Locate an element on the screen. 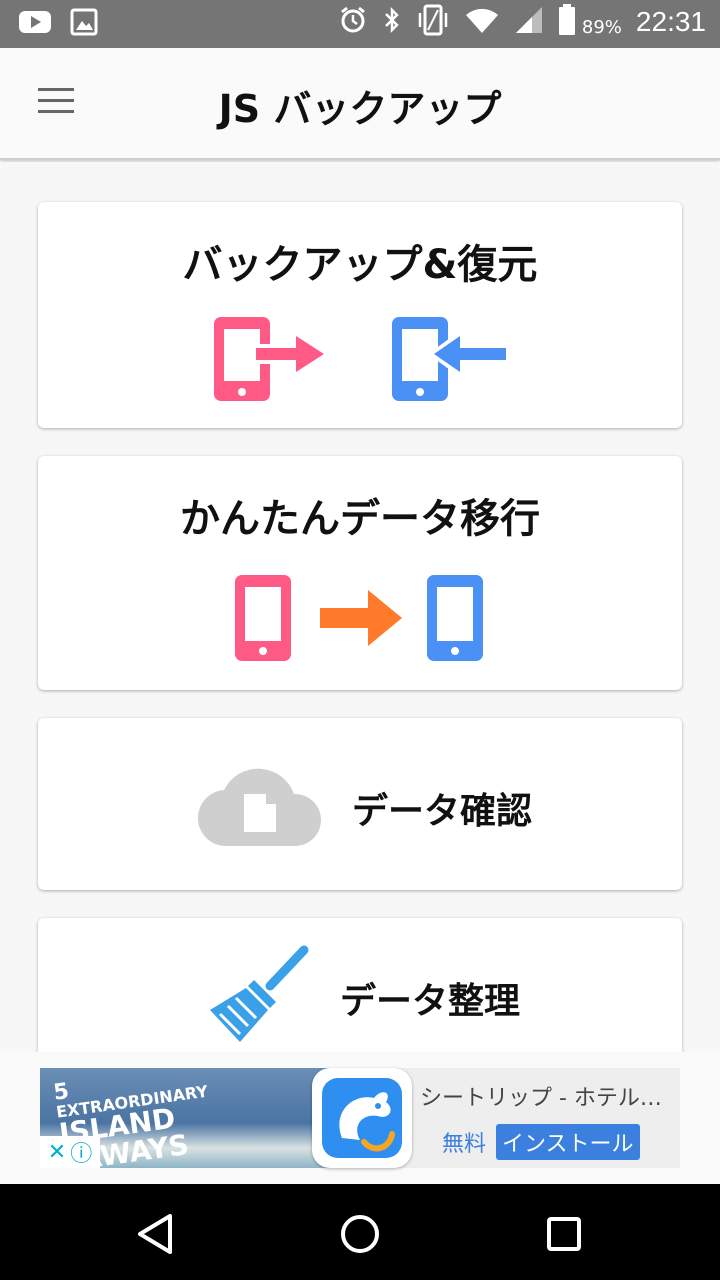 This screenshot has width=720, height=1280. wifi-icon is located at coordinates (482, 22).